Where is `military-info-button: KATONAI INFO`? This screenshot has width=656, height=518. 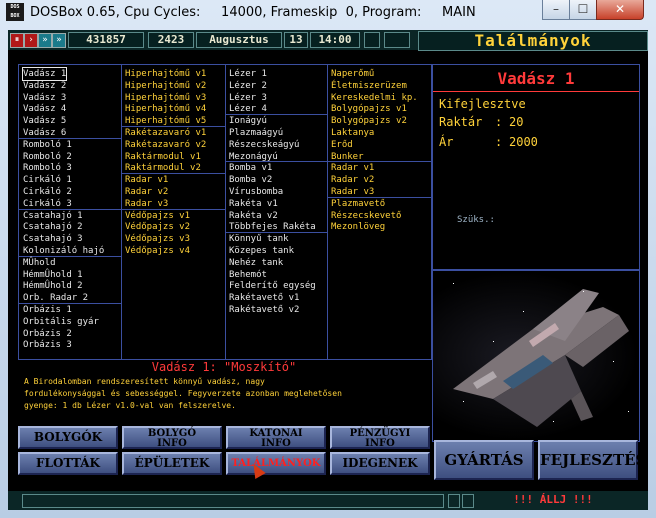
military-info-button: KATONAI INFO is located at coordinates (276, 437).